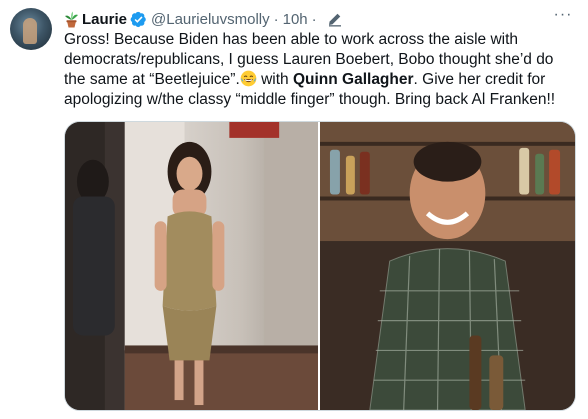 This screenshot has width=588, height=419. Describe the element at coordinates (104, 19) in the screenshot. I see `author-display-name: Laurie` at that location.